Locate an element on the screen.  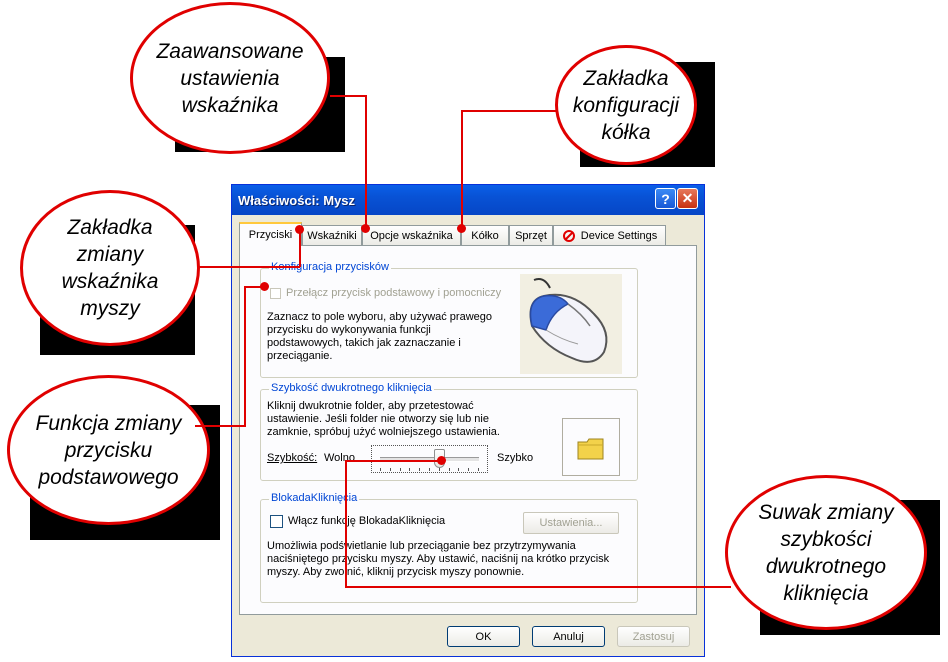
tab-pointers: Wskaźniki is located at coordinates (332, 235).